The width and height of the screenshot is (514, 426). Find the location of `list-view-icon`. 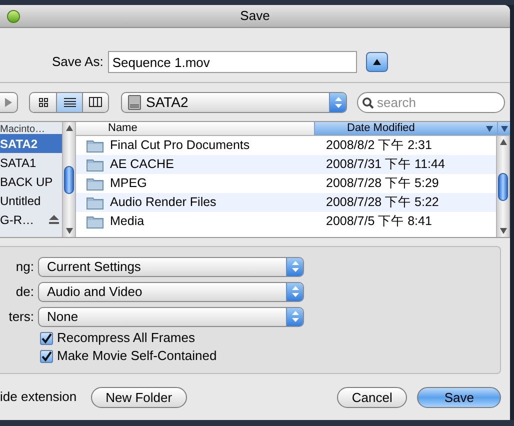

list-view-icon is located at coordinates (70, 102).